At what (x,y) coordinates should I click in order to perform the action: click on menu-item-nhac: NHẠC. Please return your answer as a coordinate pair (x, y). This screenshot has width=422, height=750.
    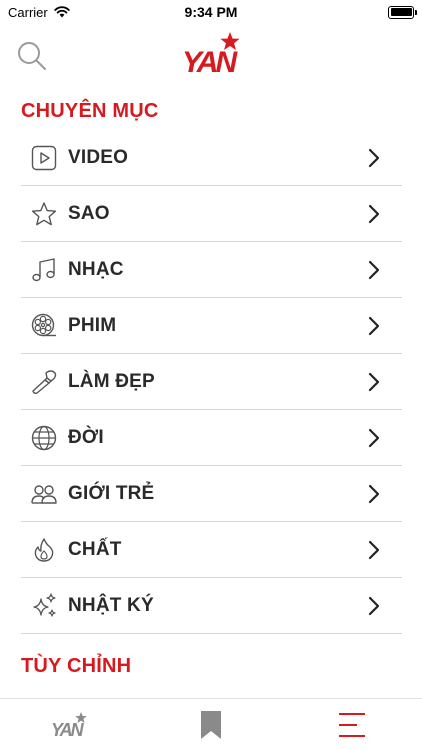
    Looking at the image, I should click on (211, 270).